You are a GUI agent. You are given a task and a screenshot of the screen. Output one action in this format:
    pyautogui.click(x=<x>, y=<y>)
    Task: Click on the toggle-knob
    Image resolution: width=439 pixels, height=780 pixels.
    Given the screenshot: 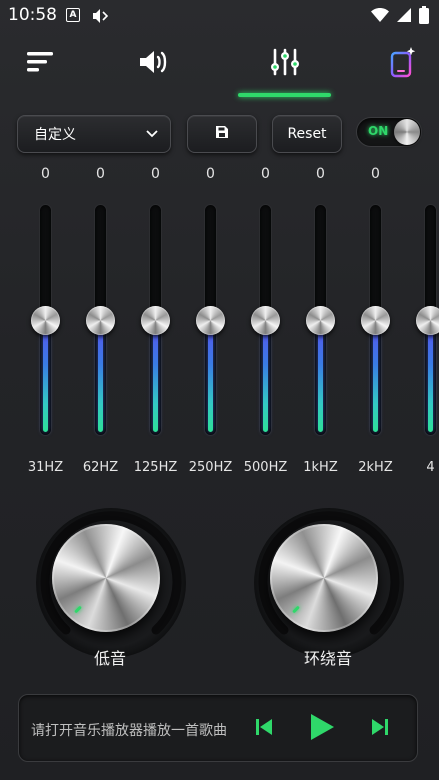 What is the action you would take?
    pyautogui.click(x=407, y=132)
    